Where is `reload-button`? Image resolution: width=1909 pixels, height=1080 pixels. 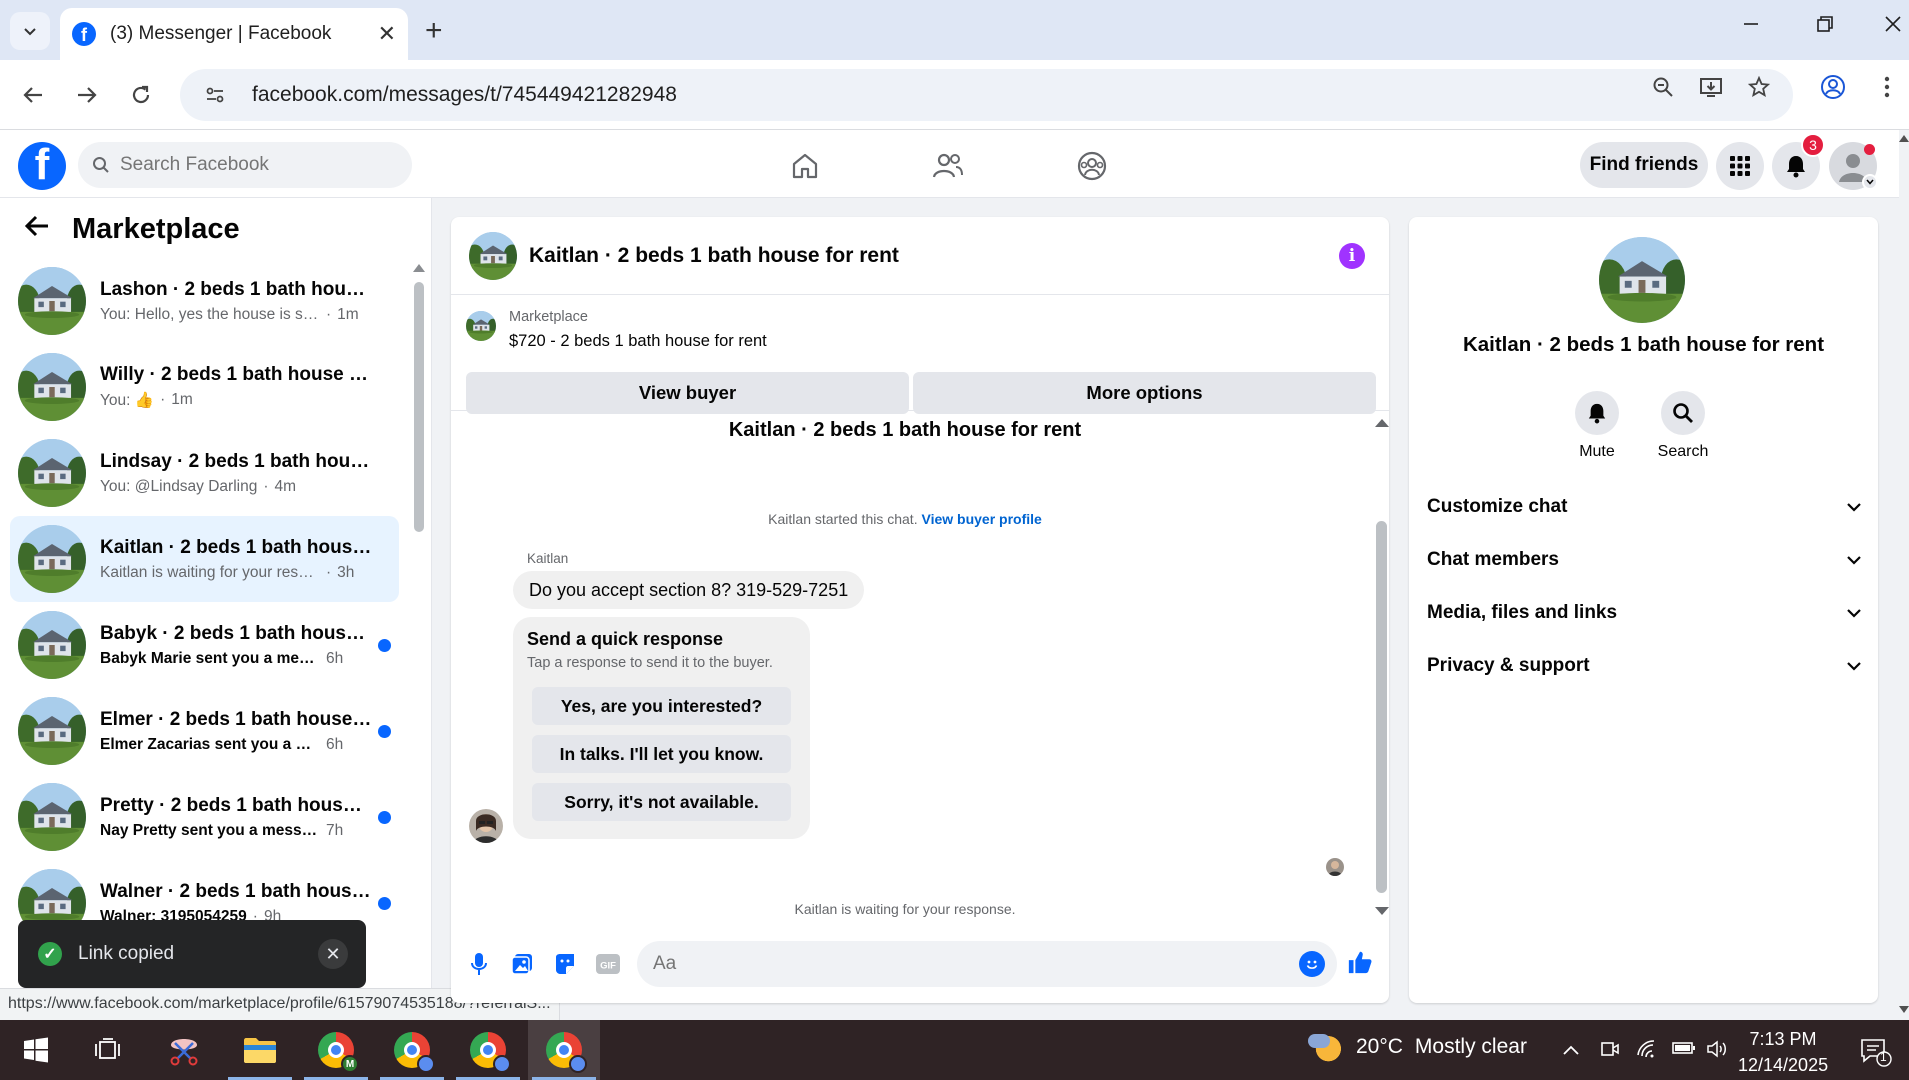
reload-button is located at coordinates (141, 95).